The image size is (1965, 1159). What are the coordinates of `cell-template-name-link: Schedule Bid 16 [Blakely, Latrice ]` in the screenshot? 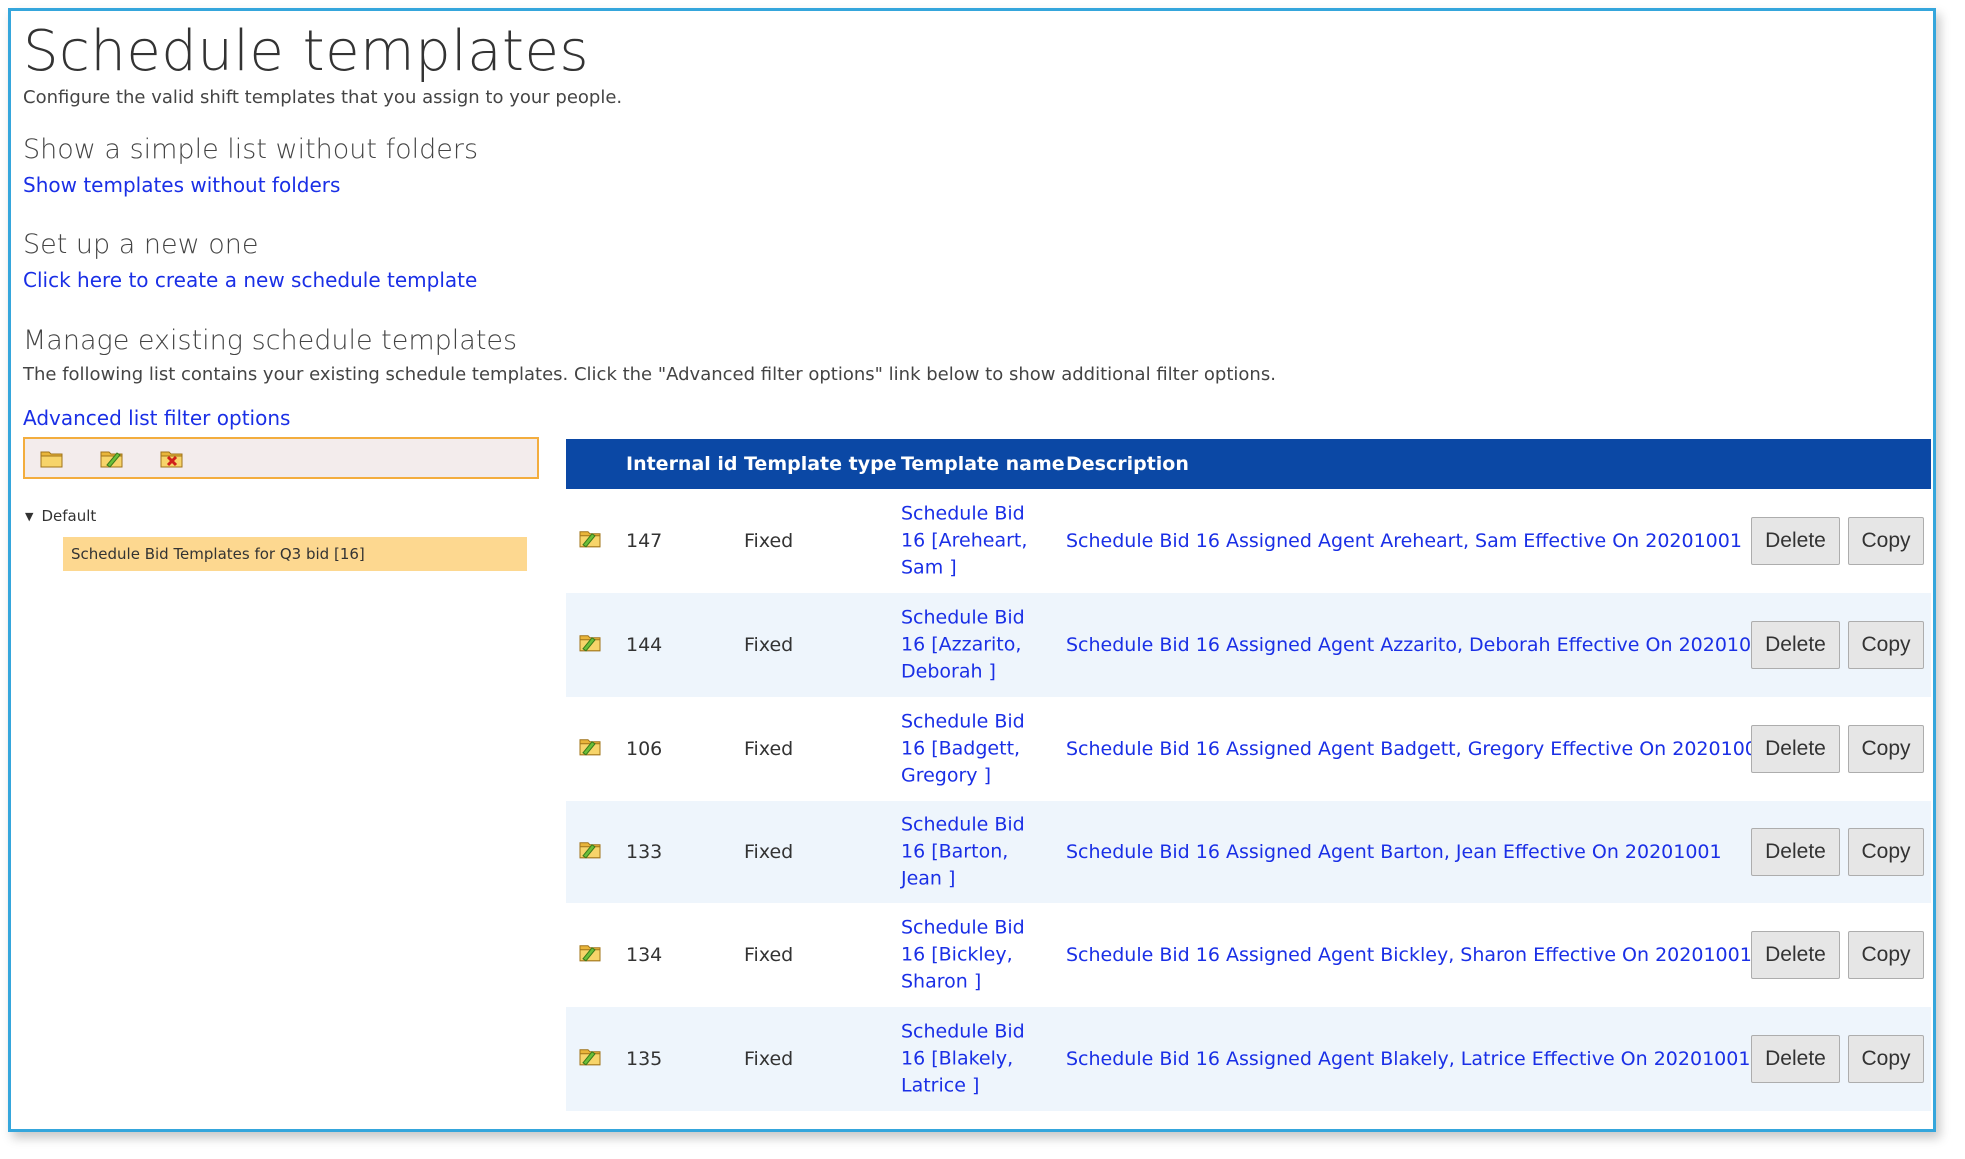 It's located at (976, 1059).